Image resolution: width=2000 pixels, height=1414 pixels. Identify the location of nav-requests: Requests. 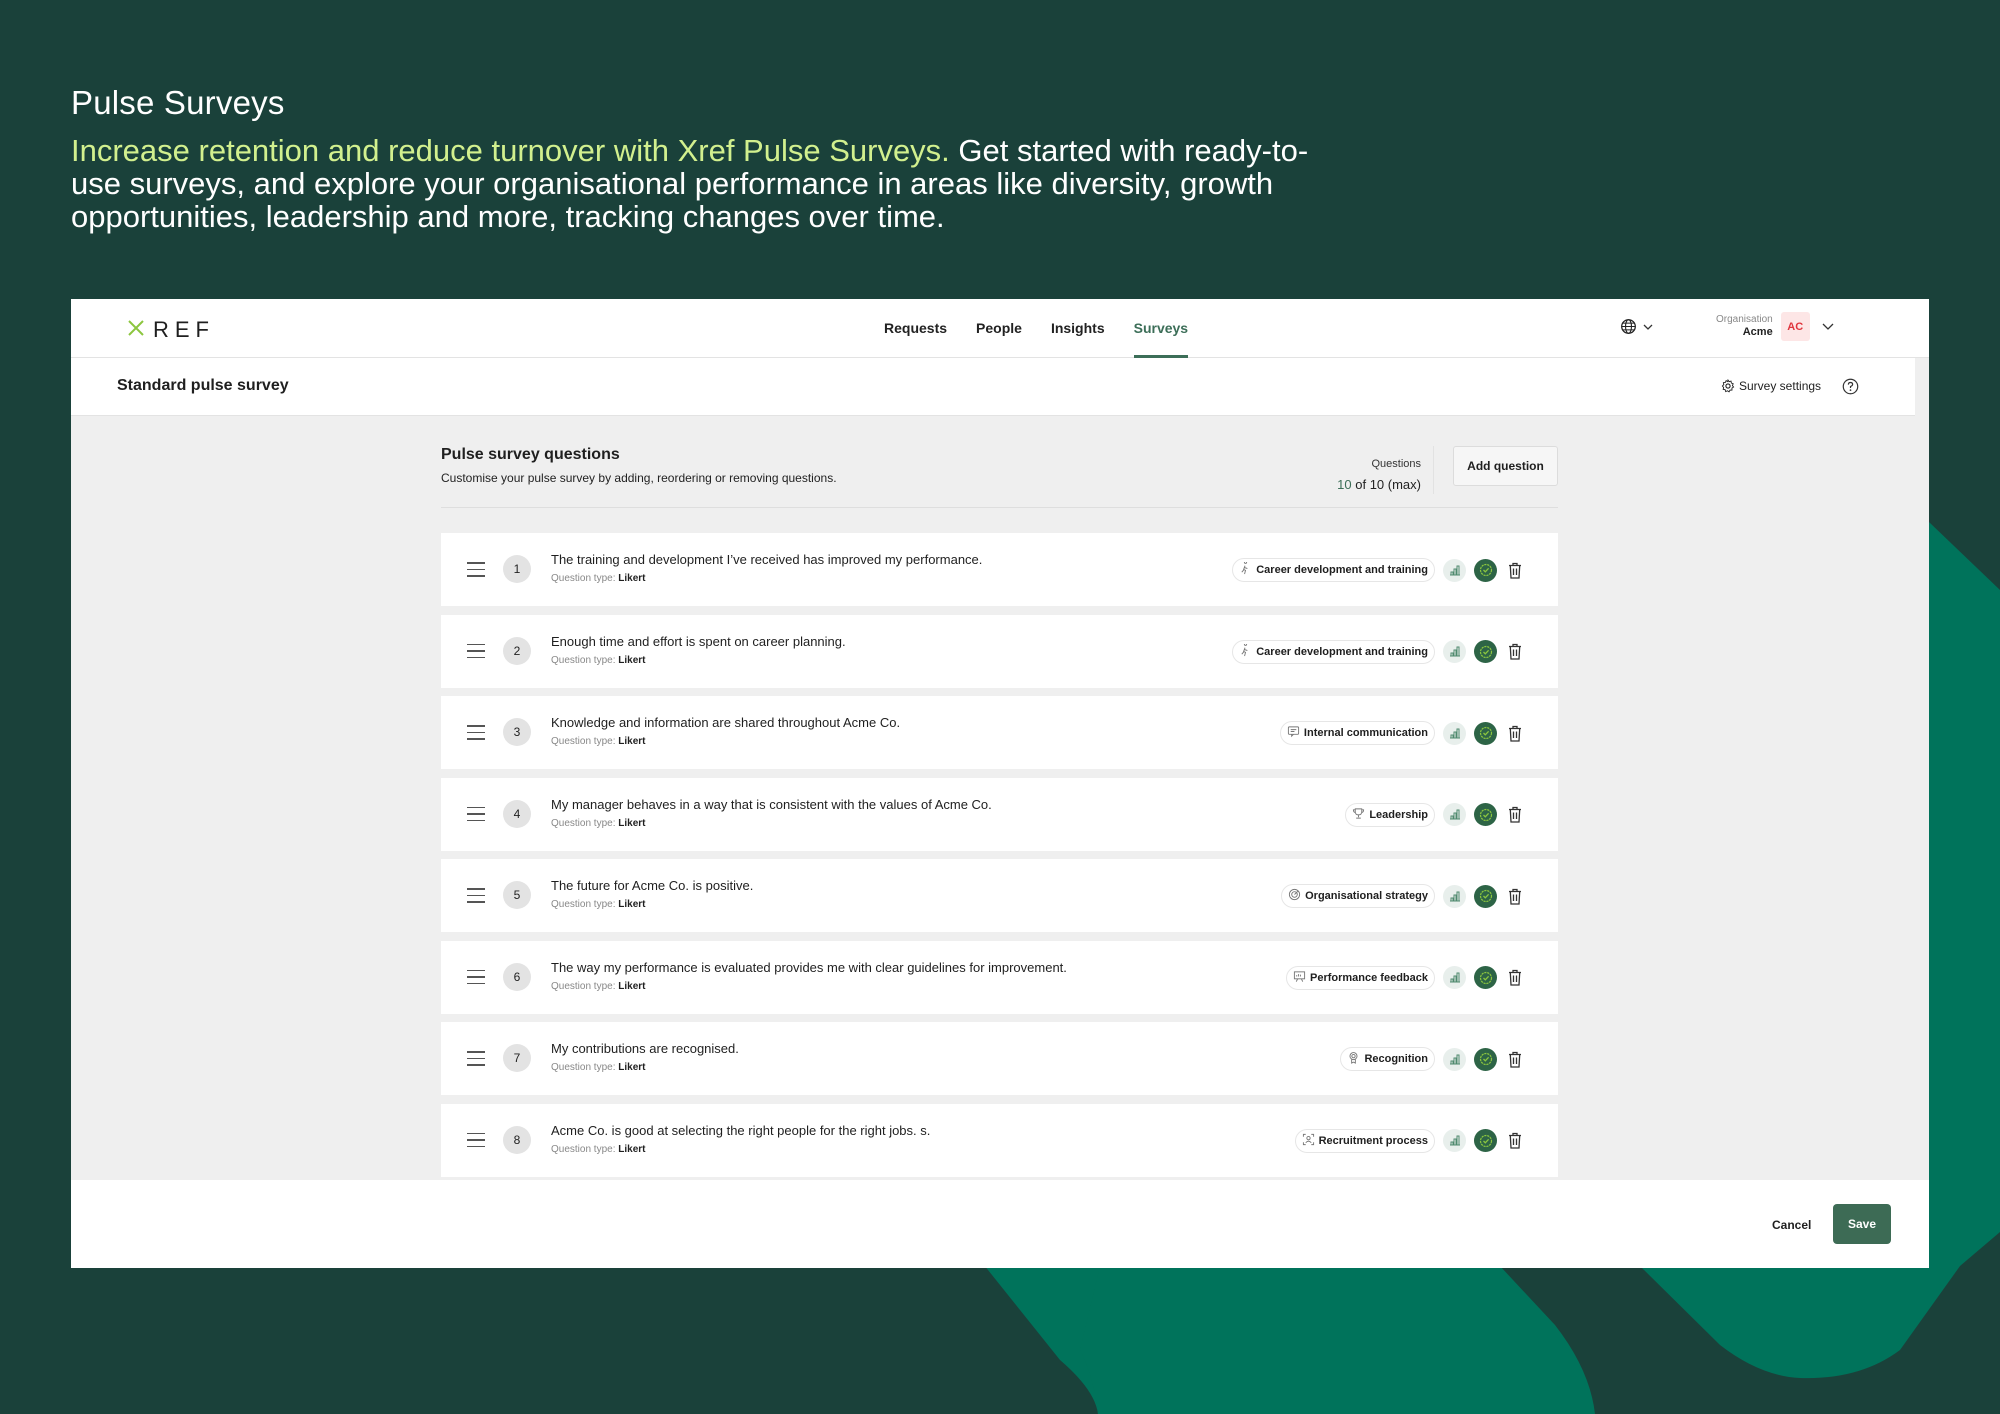
(915, 328).